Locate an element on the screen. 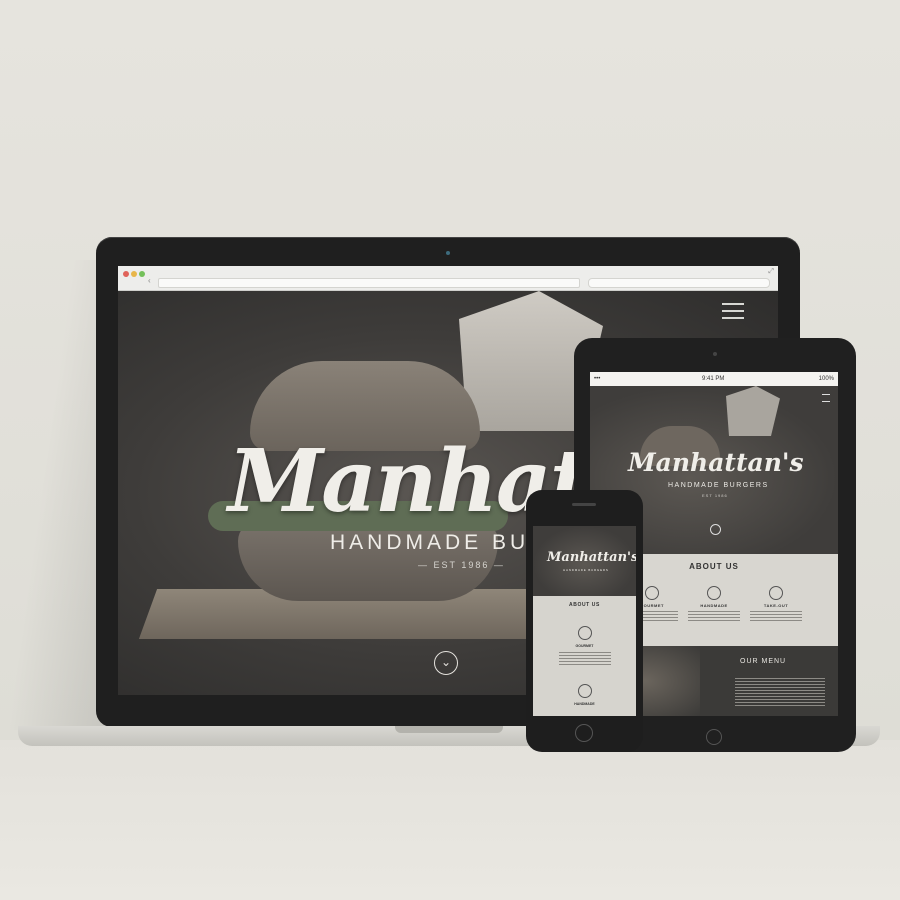 This screenshot has width=900, height=900. browser-toolbar: ‹ ⤢ is located at coordinates (448, 278).